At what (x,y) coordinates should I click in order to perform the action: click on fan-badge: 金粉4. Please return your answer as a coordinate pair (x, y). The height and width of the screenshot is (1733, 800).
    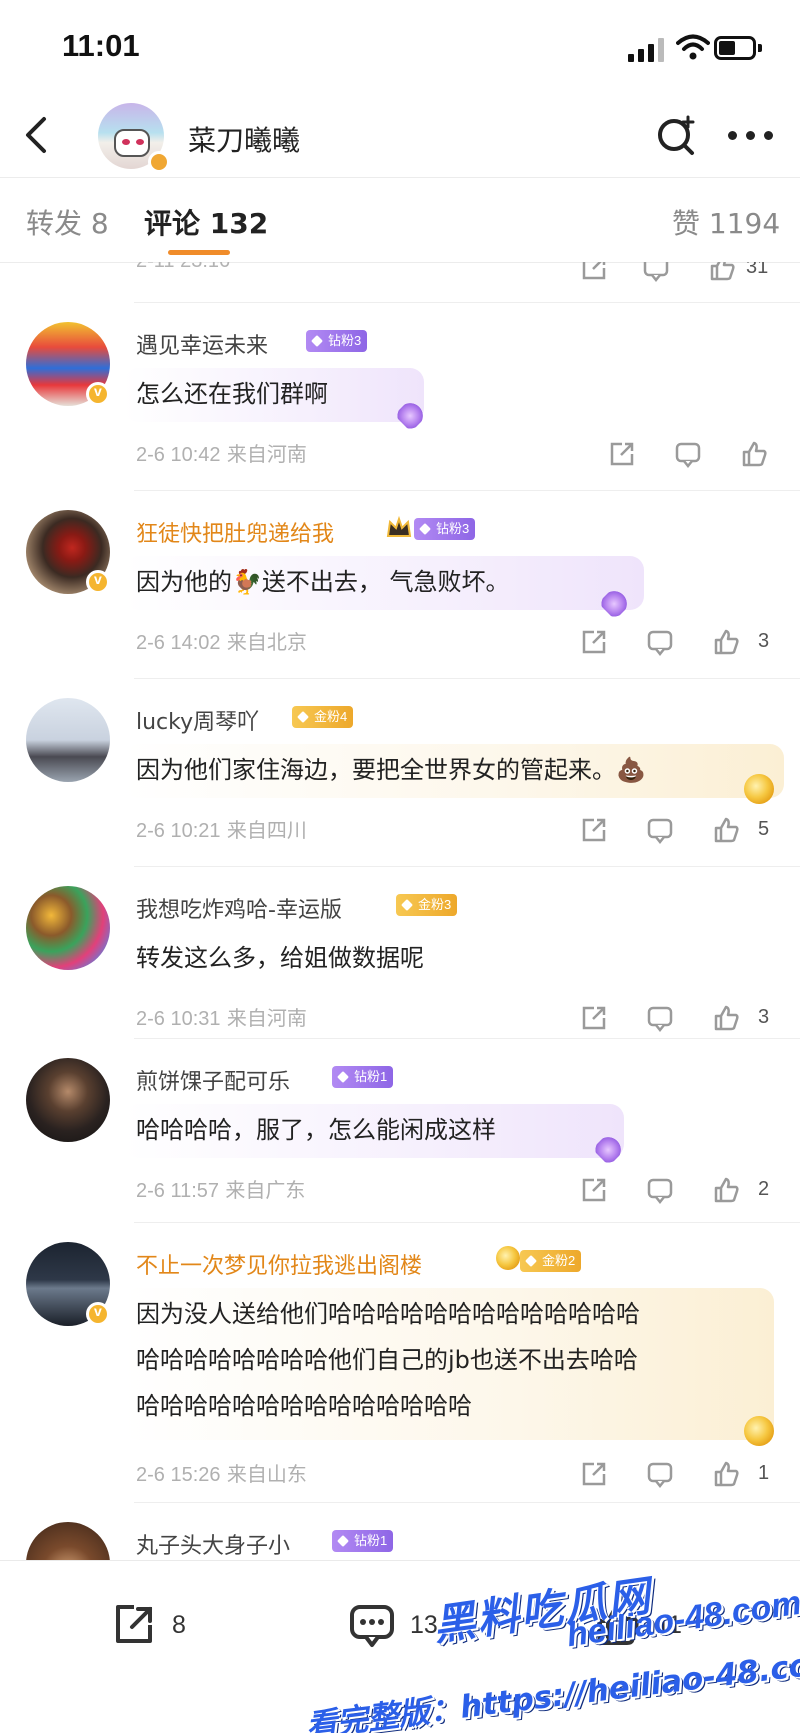
    Looking at the image, I should click on (323, 717).